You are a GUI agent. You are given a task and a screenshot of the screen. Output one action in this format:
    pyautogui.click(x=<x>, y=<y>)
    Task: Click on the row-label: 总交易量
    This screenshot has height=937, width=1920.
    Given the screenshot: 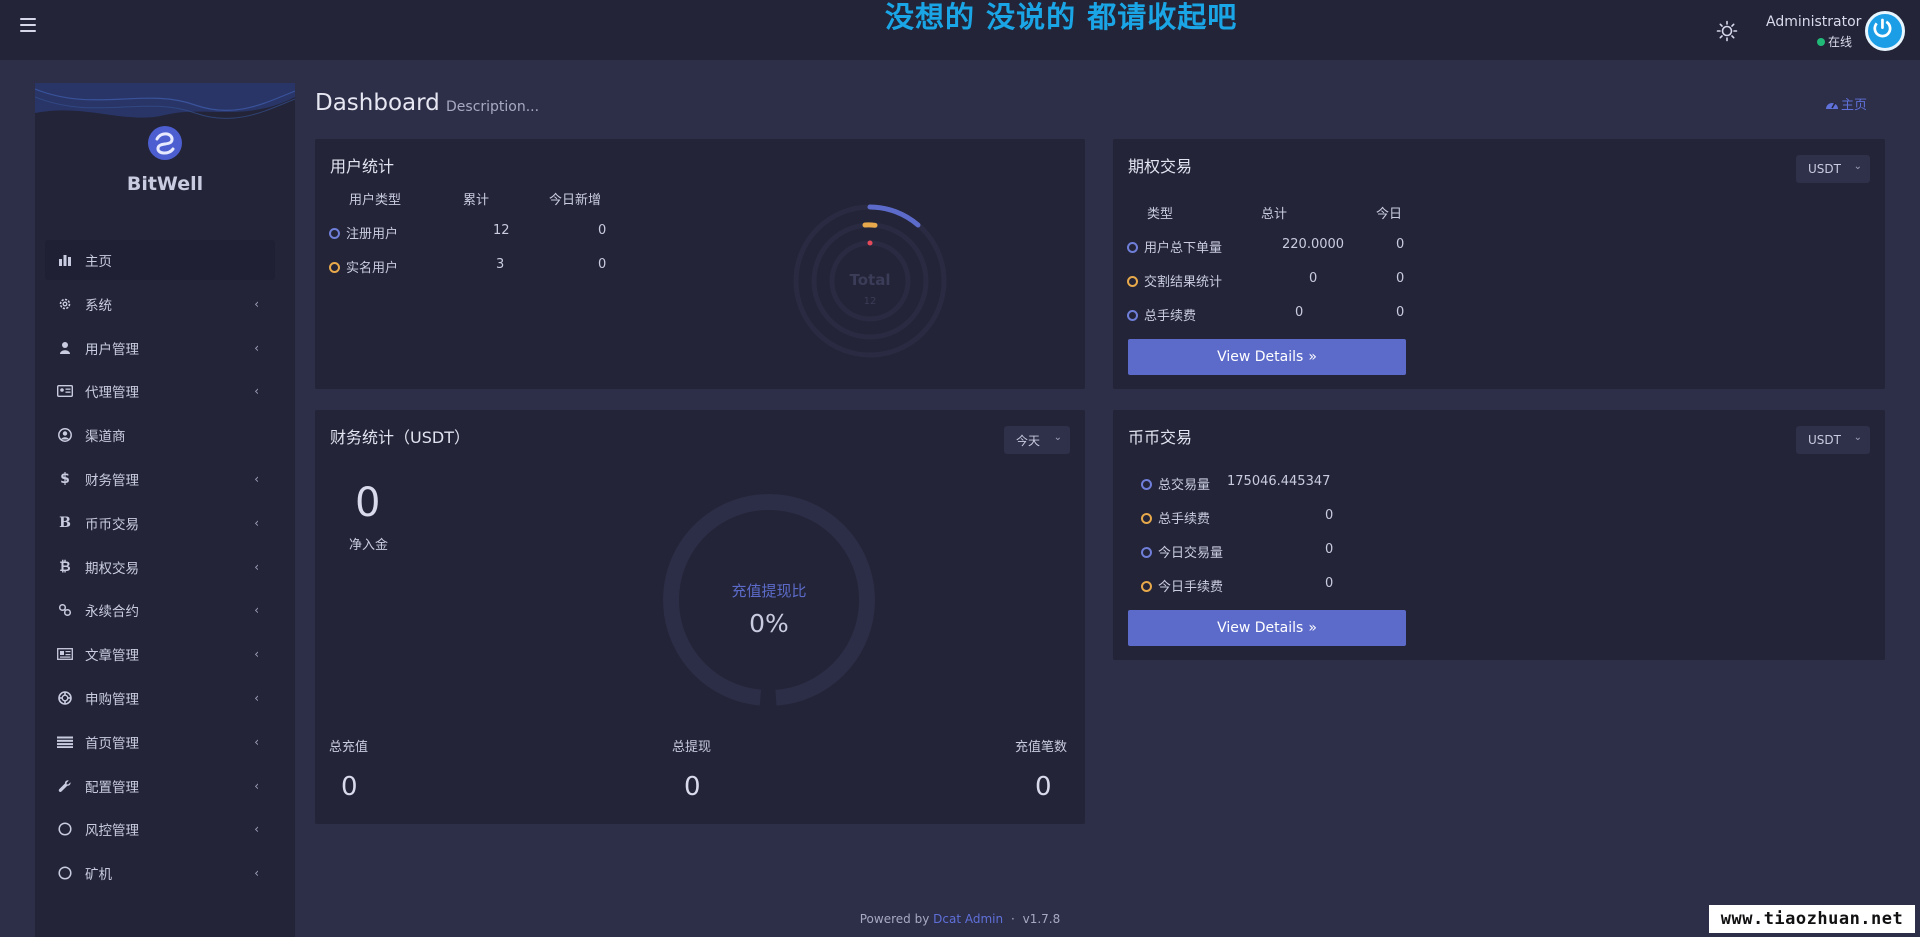 What is the action you would take?
    pyautogui.click(x=1184, y=485)
    